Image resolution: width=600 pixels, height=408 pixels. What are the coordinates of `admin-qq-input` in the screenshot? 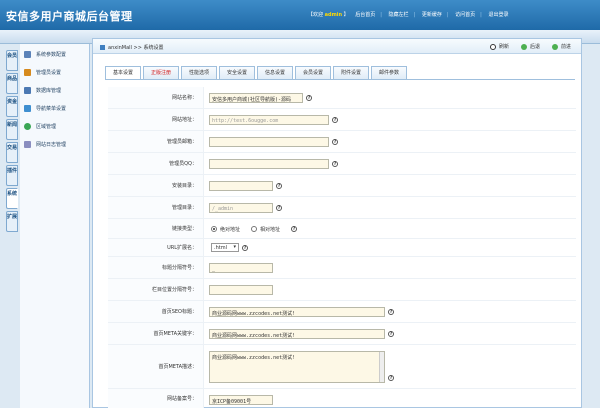 It's located at (269, 164).